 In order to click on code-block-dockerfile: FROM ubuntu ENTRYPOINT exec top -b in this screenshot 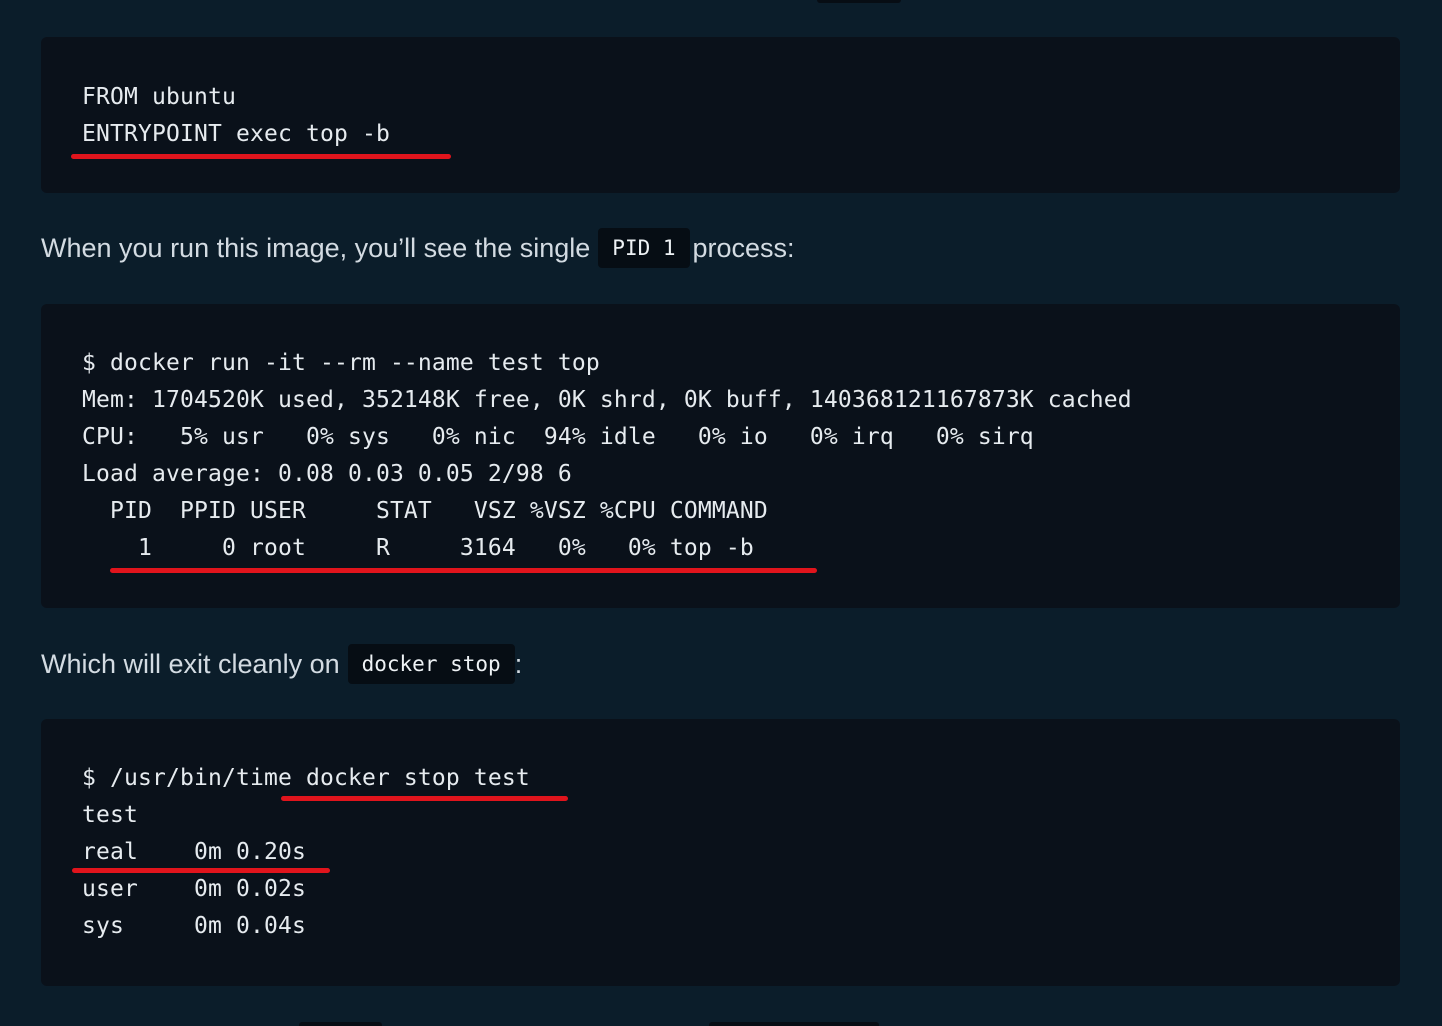, I will do `click(720, 115)`.